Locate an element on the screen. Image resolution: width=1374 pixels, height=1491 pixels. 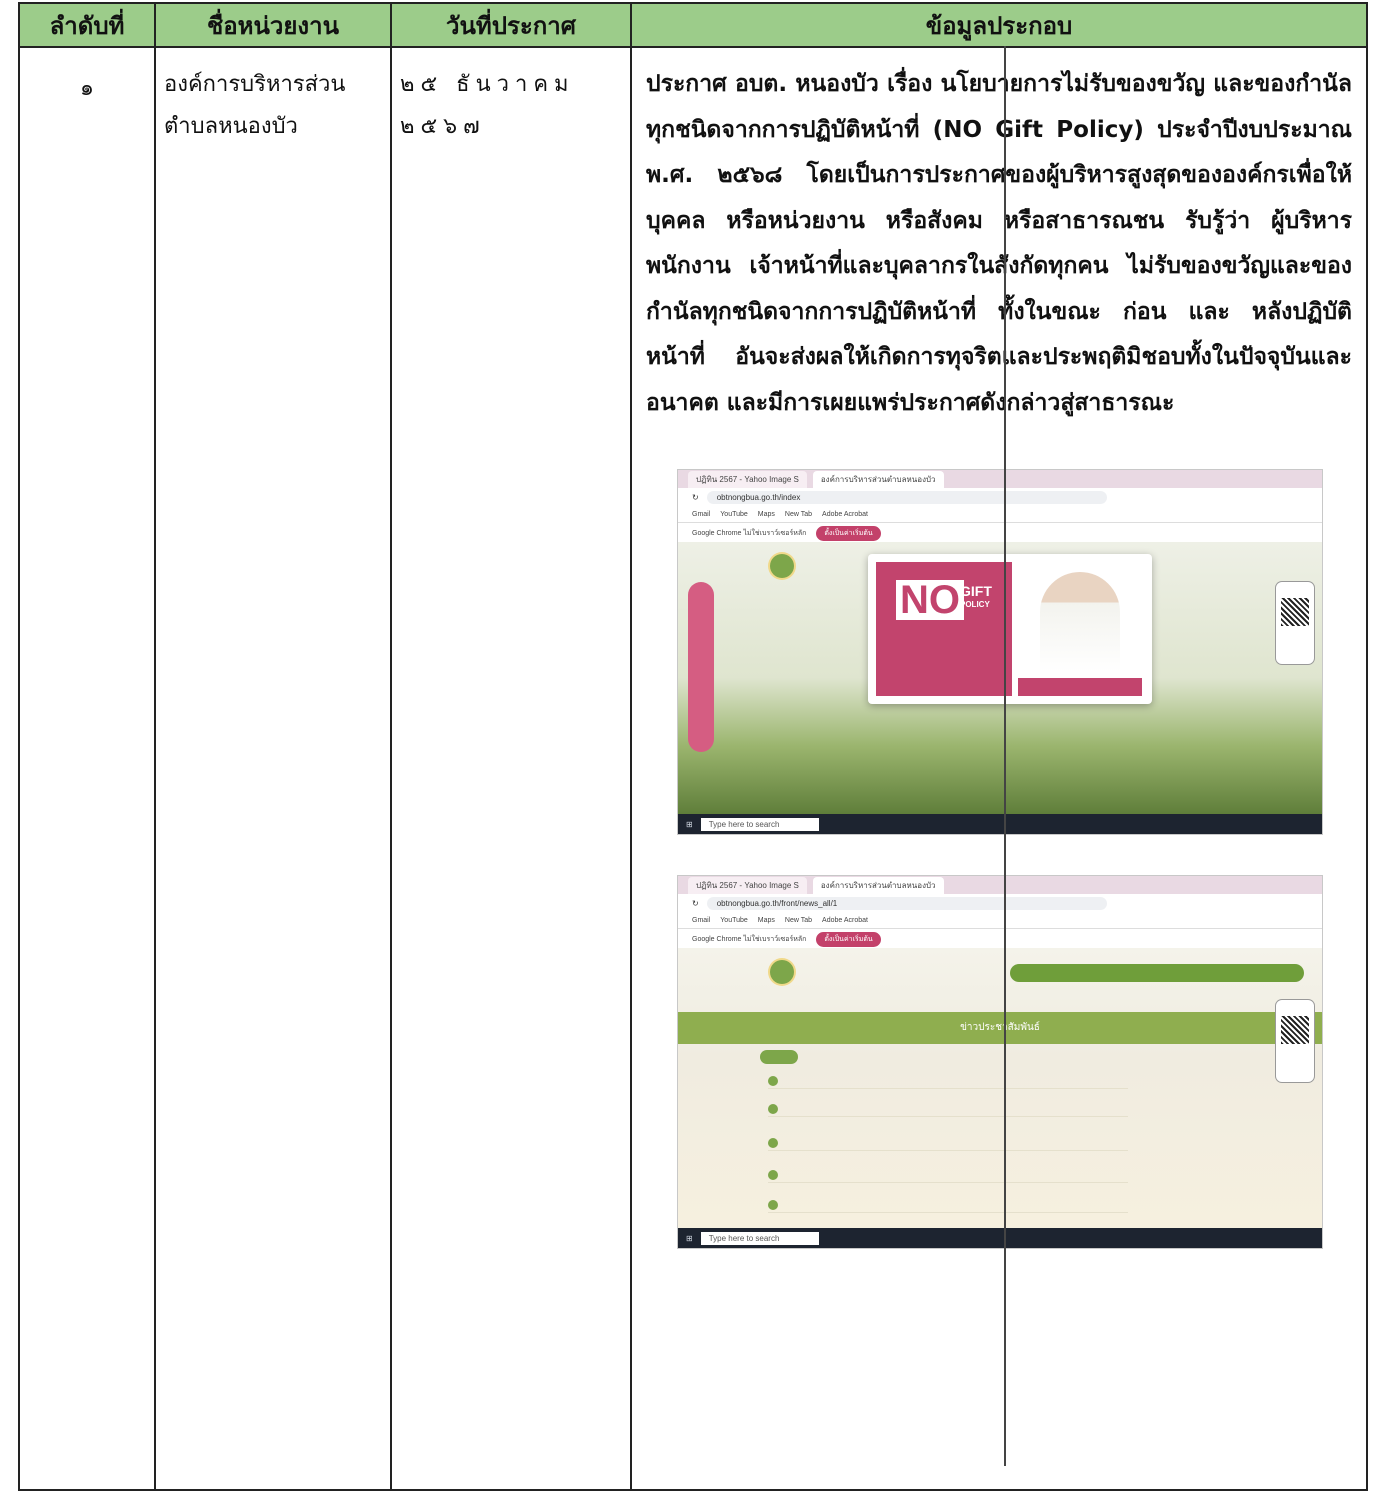
agency-line-1: องค์การบริหารส่วน is located at coordinates (255, 84).